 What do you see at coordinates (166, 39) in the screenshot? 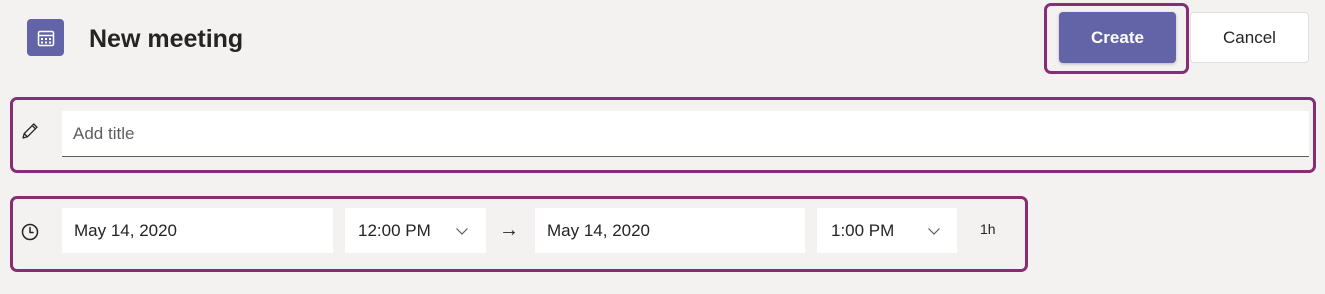
I see `page-title: New meeting` at bounding box center [166, 39].